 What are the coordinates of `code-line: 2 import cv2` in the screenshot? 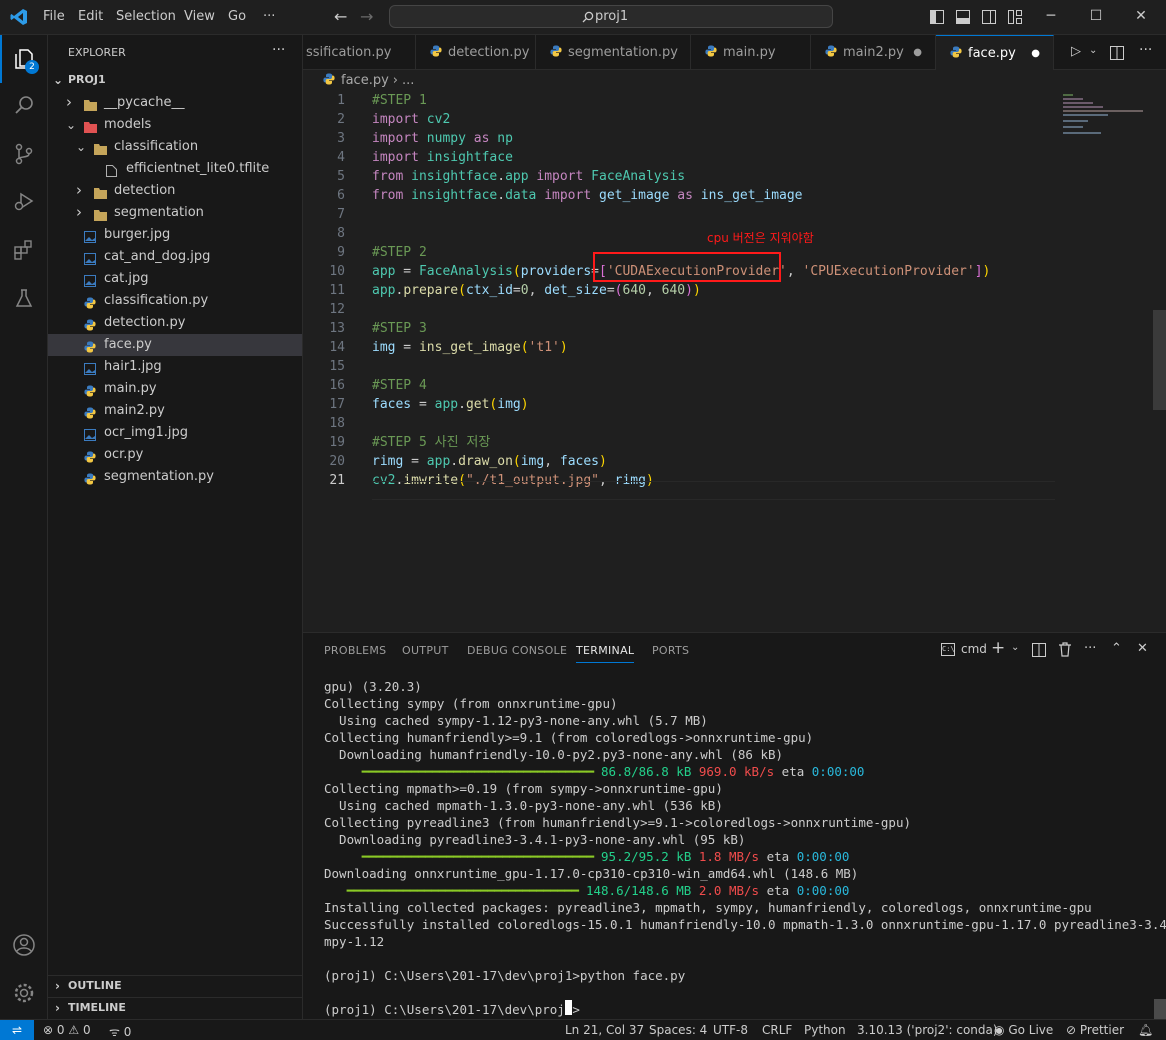 It's located at (683, 119).